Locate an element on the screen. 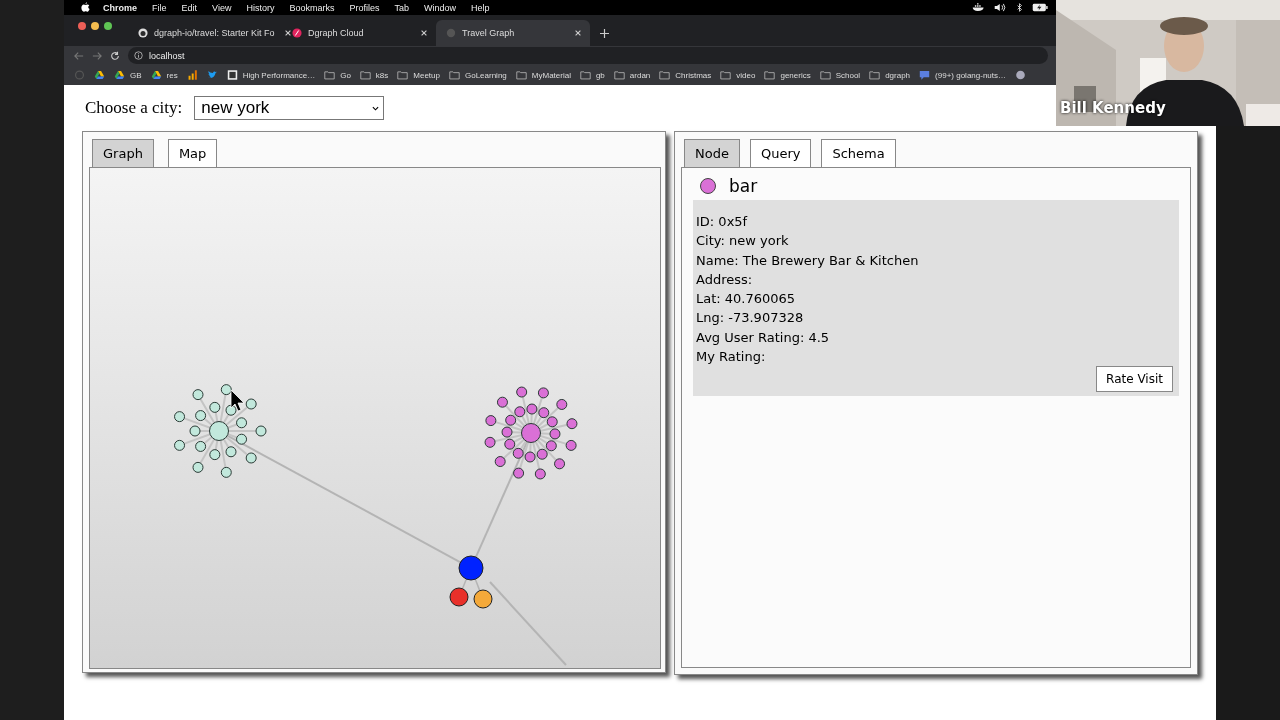  node-field: Address: is located at coordinates (724, 279).